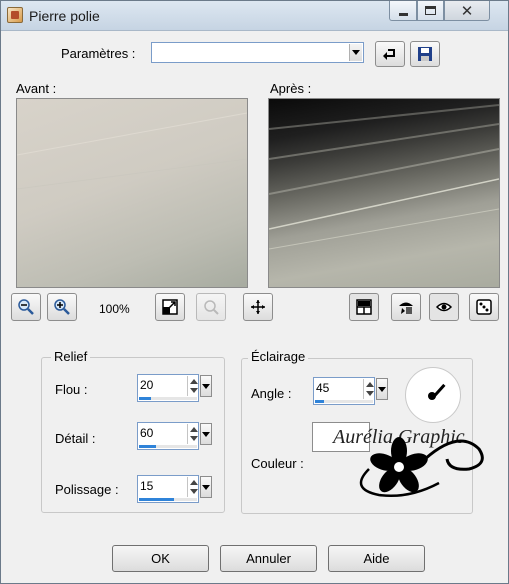 This screenshot has height=584, width=509. What do you see at coordinates (268, 558) in the screenshot?
I see `cancel-button: Annuler` at bounding box center [268, 558].